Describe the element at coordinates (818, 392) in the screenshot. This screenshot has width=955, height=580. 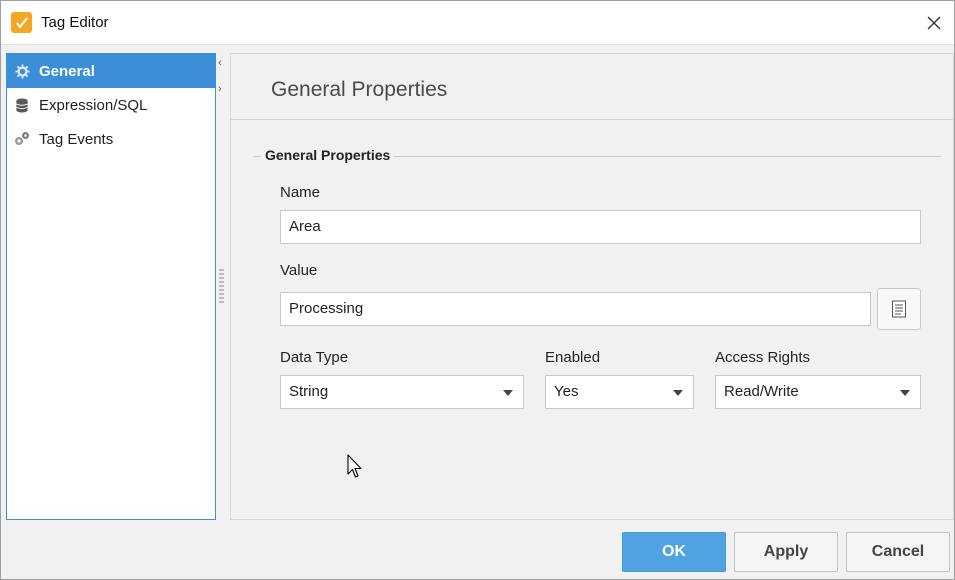
I see `access-rights-select: Read/Write` at that location.